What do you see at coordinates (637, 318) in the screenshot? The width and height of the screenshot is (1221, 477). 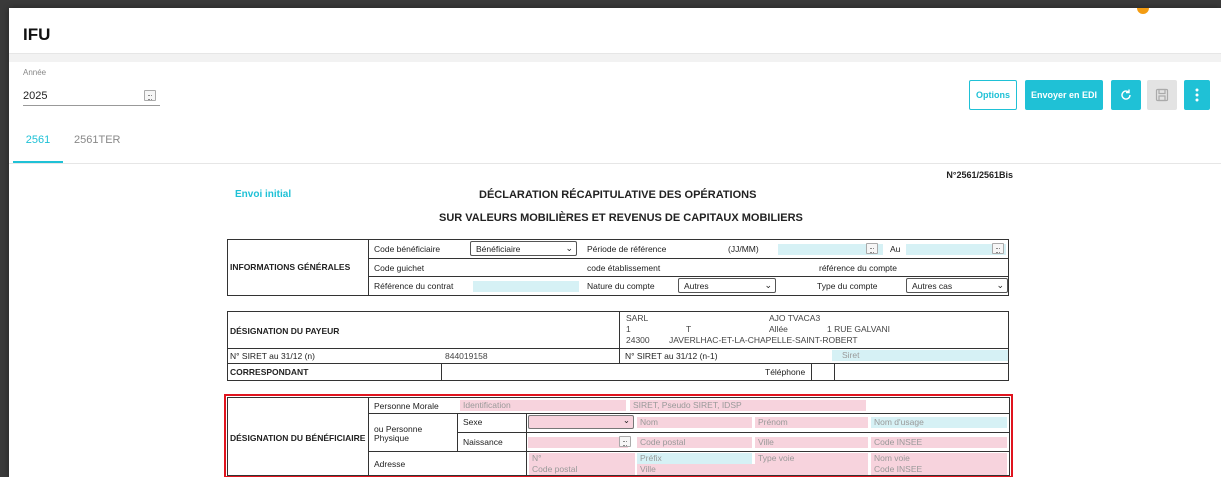 I see `payeur-forme: SARL` at bounding box center [637, 318].